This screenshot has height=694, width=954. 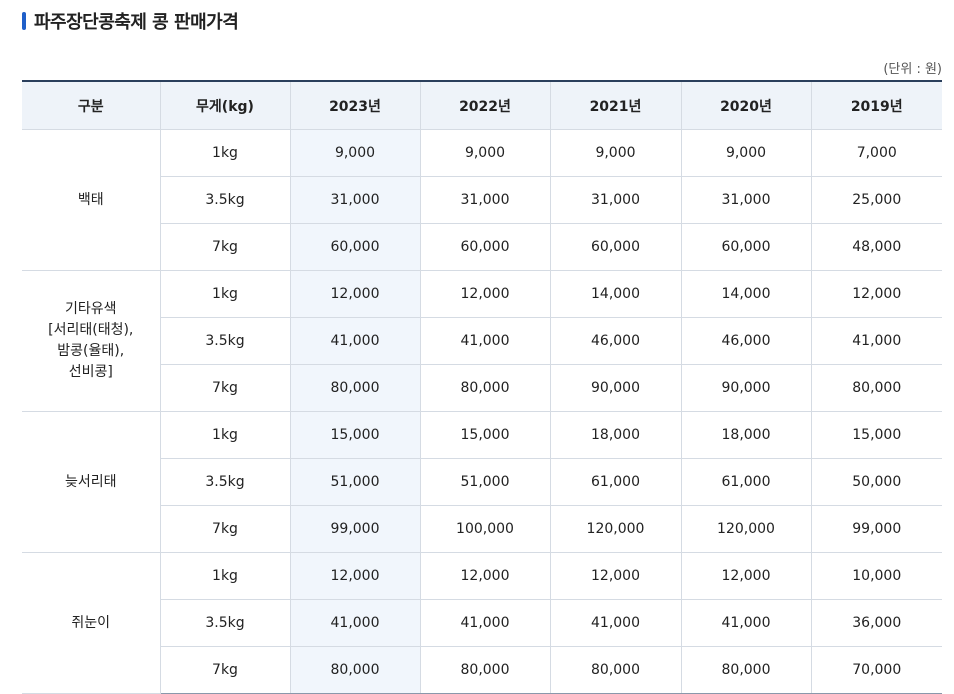 I want to click on price-cell-2021: 61,000, so click(x=615, y=482).